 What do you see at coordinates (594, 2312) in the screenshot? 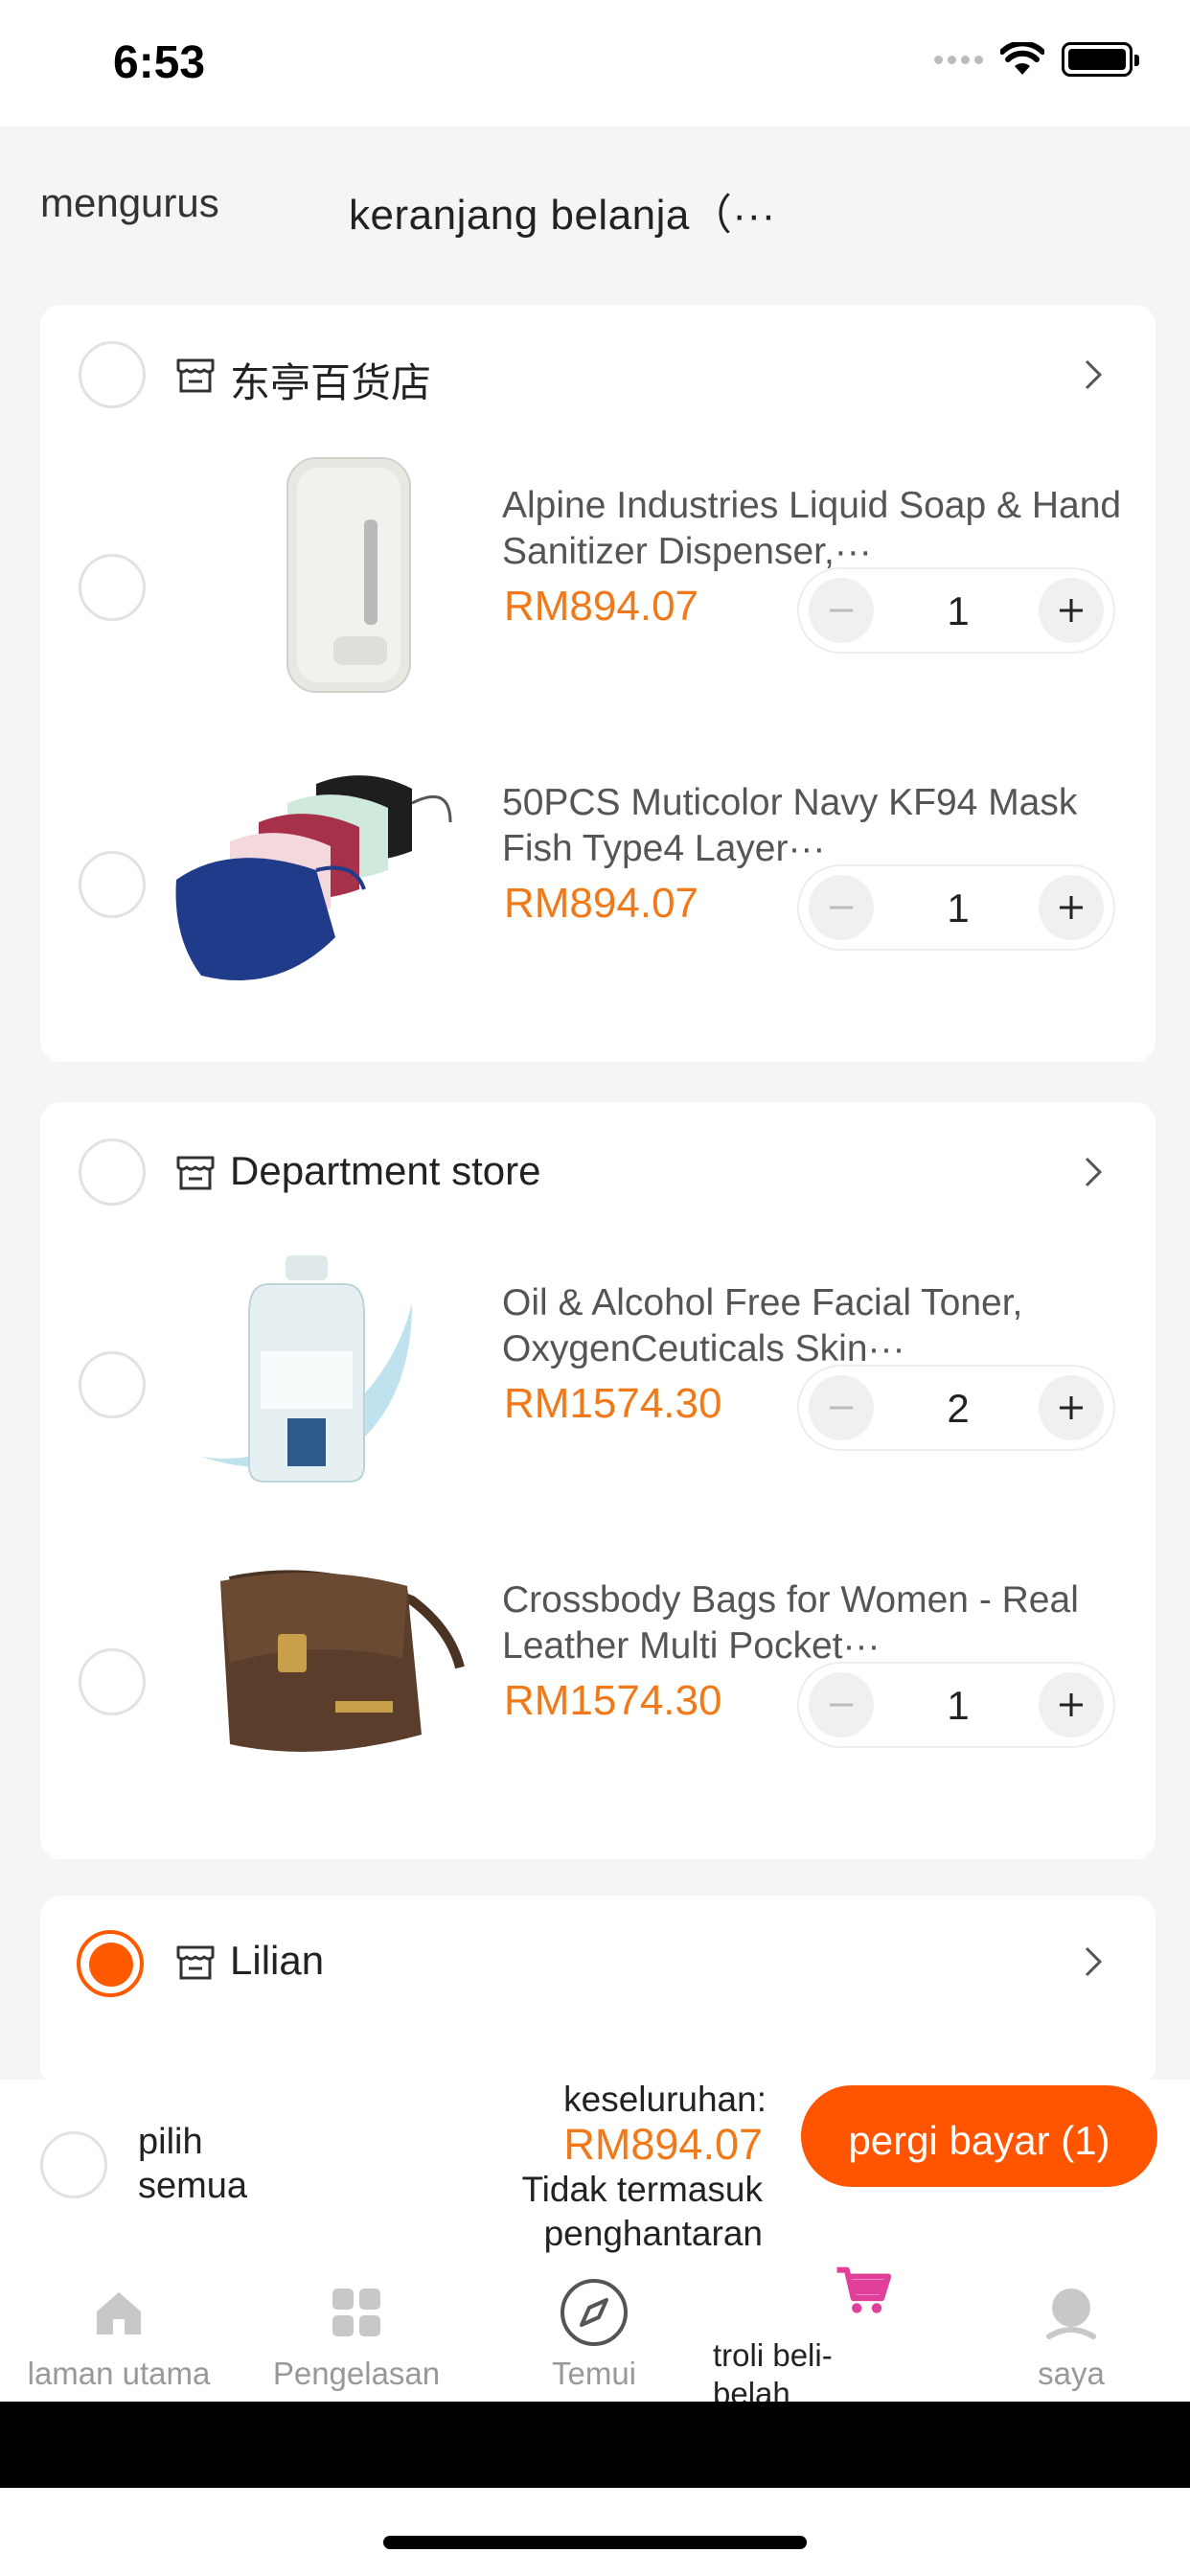
I see `compass-icon` at bounding box center [594, 2312].